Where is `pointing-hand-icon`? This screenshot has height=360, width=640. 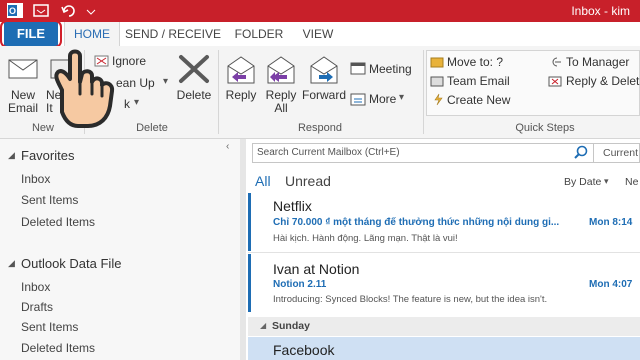
pointing-hand-icon is located at coordinates (88, 90).